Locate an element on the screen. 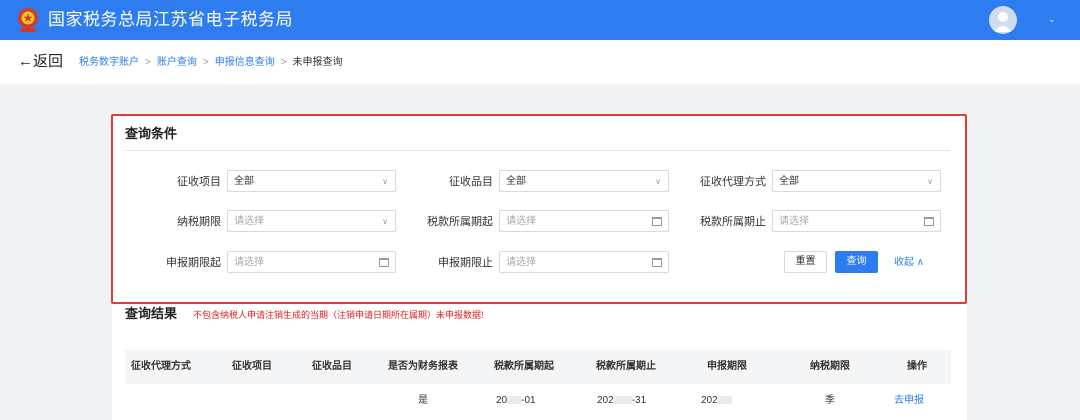 Image resolution: width=1080 pixels, height=420 pixels. filing-start-label: 申报期限起 is located at coordinates (193, 263).